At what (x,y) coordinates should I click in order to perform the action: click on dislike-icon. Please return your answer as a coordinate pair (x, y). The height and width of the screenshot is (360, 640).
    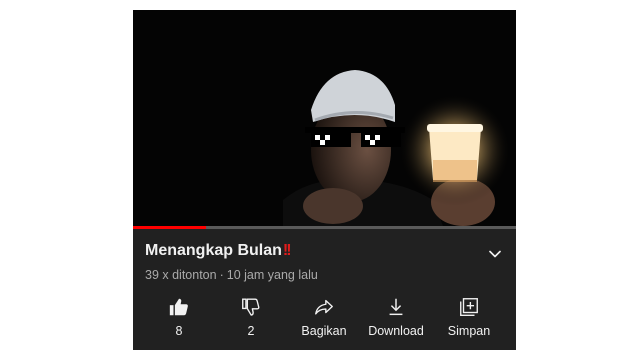
    Looking at the image, I should click on (251, 307).